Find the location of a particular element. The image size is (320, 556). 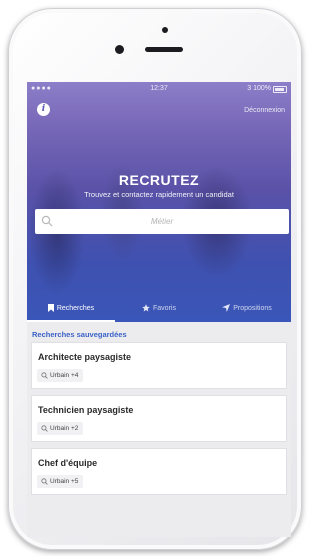

tab-label: Recherches is located at coordinates (75, 308).